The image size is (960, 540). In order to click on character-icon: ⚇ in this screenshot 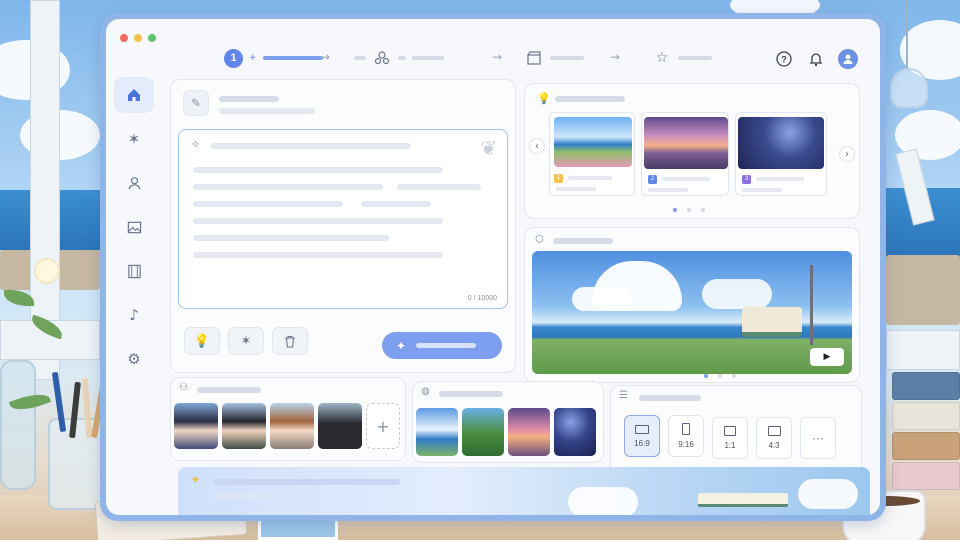, I will do `click(183, 387)`.